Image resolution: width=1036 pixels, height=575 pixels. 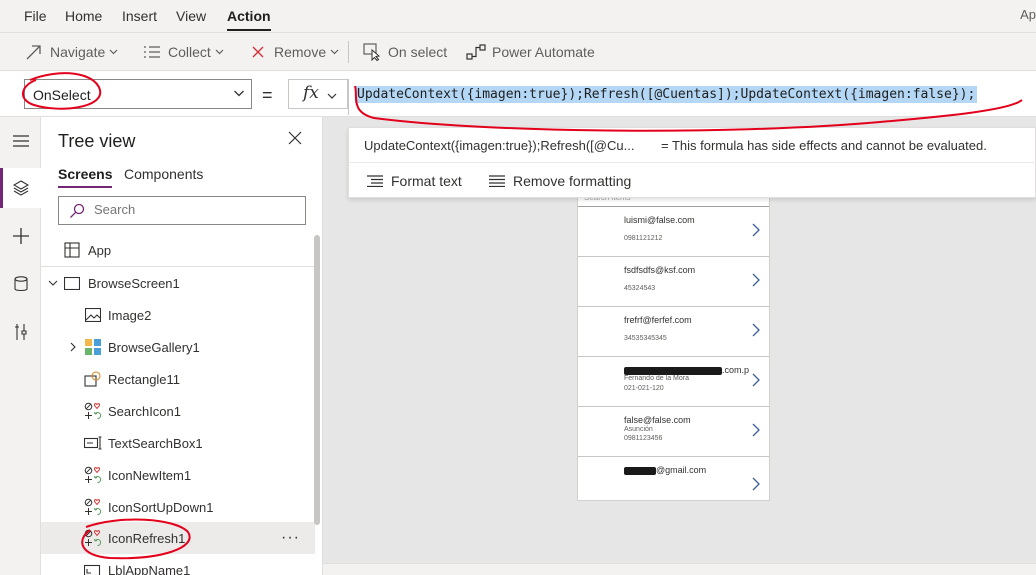 I want to click on advanced-tools-button, so click(x=20, y=332).